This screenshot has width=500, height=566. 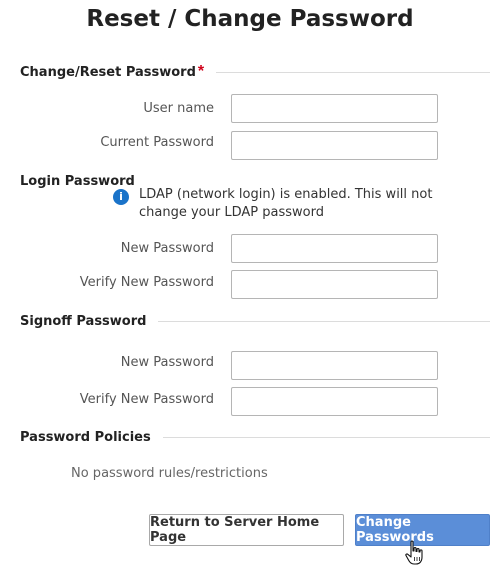 What do you see at coordinates (334, 108) in the screenshot?
I see `user-name-input` at bounding box center [334, 108].